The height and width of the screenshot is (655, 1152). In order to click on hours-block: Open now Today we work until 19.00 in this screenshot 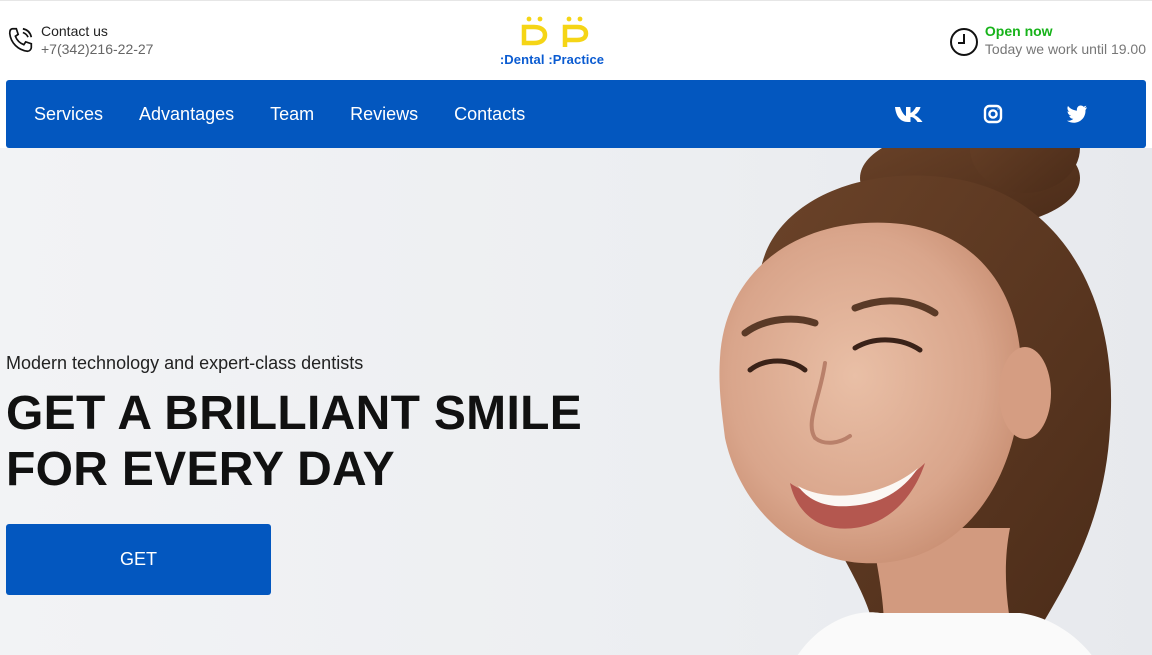, I will do `click(1047, 41)`.